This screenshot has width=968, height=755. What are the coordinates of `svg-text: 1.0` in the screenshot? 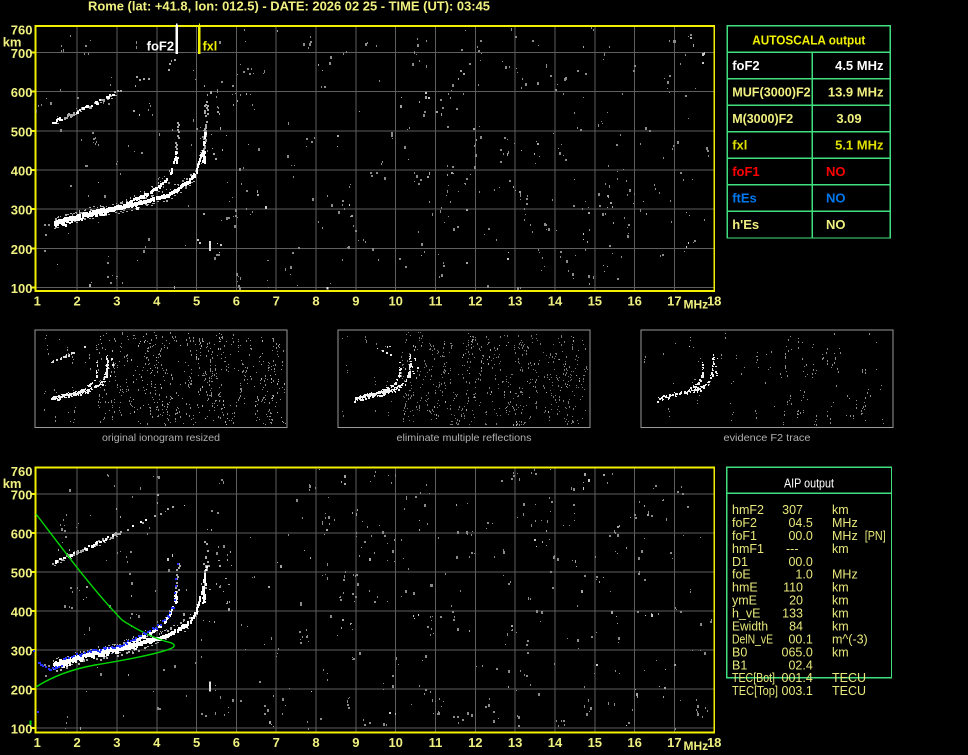 It's located at (803, 575).